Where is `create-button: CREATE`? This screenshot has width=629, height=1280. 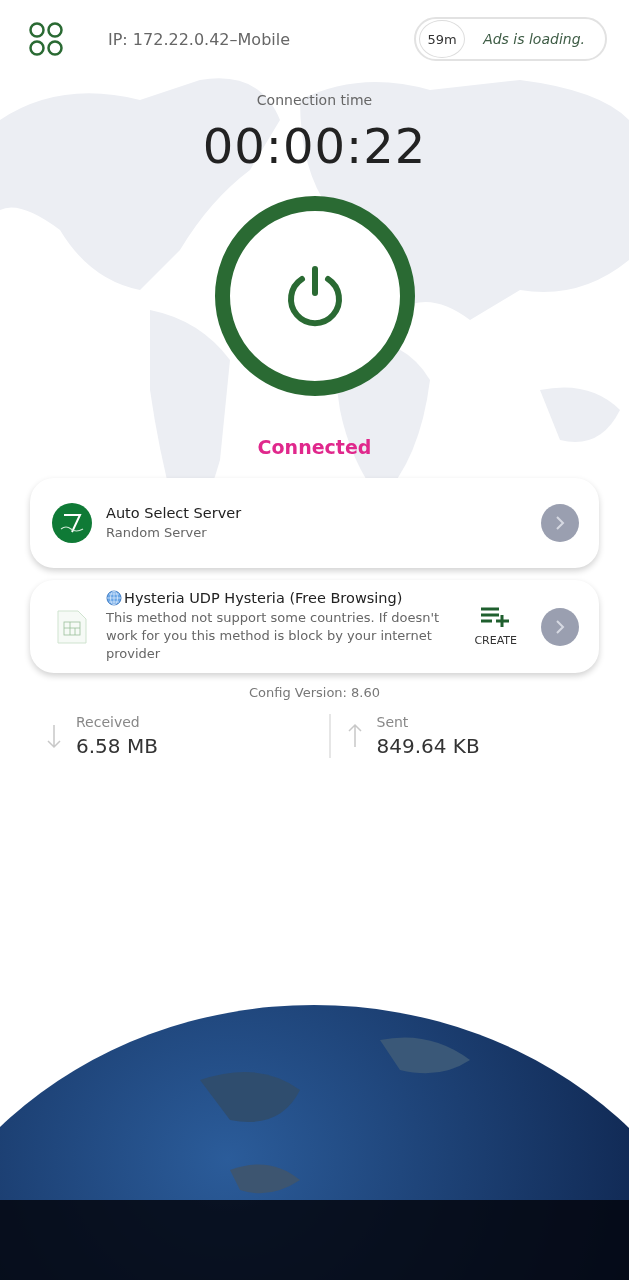
create-button: CREATE is located at coordinates (500, 626).